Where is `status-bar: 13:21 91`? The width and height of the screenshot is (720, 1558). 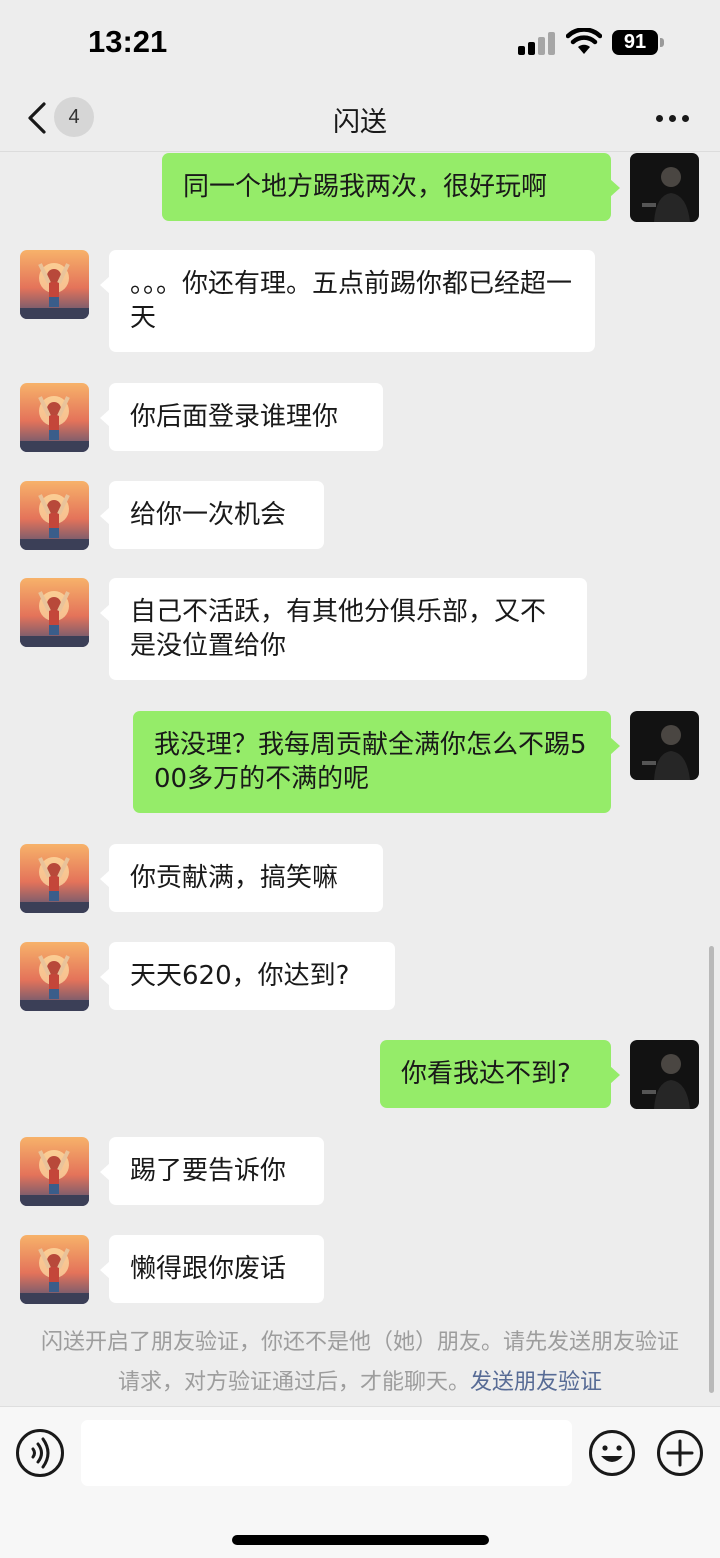
status-bar: 13:21 91 is located at coordinates (360, 43).